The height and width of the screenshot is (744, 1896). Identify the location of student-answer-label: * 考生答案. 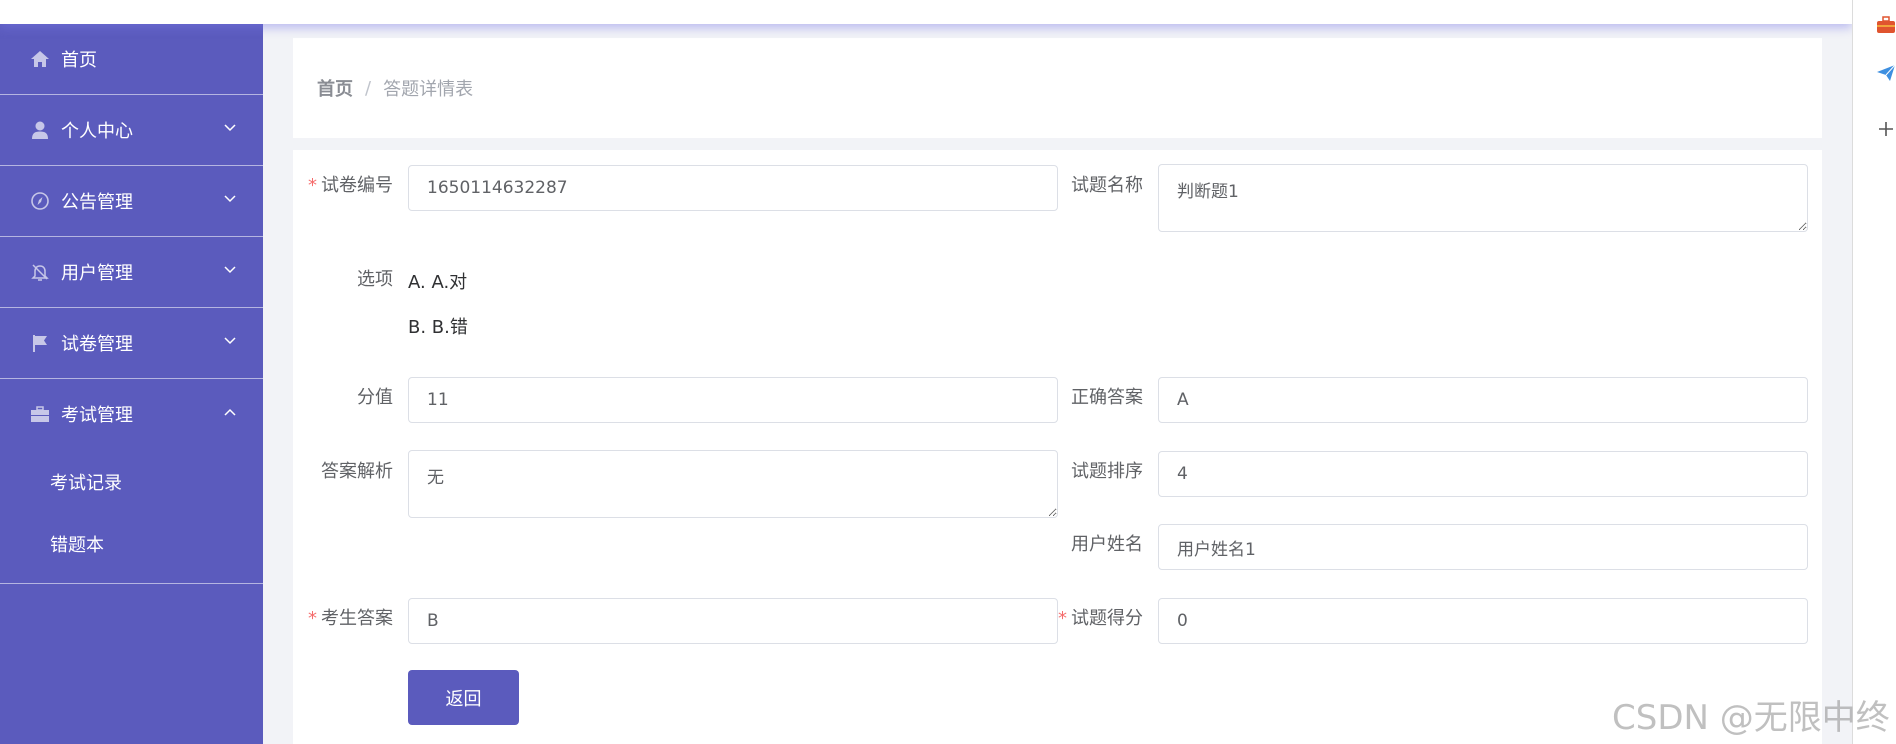
(350, 618).